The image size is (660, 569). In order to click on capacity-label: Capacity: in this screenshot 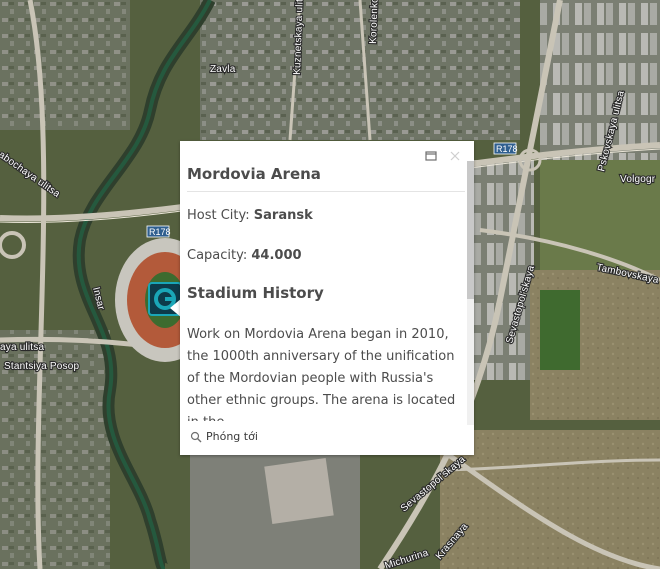, I will do `click(219, 255)`.